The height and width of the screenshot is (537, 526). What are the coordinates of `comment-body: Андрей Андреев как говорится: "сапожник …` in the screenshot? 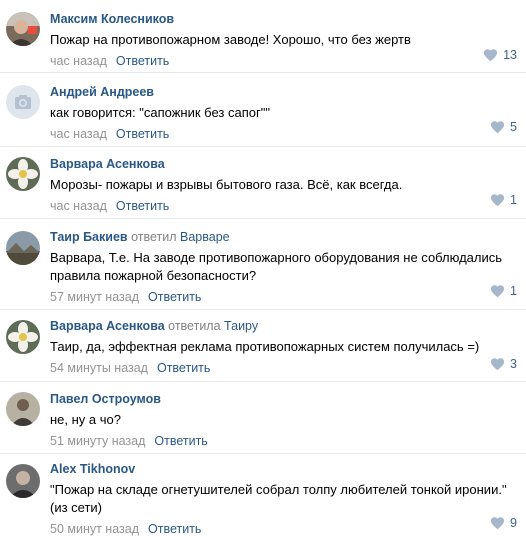 It's located at (282, 113).